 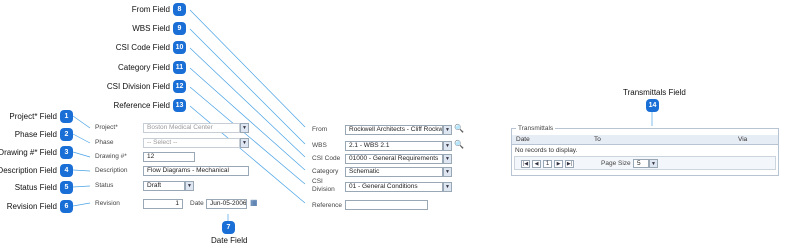 I want to click on page-size-label: Page Size, so click(x=616, y=163).